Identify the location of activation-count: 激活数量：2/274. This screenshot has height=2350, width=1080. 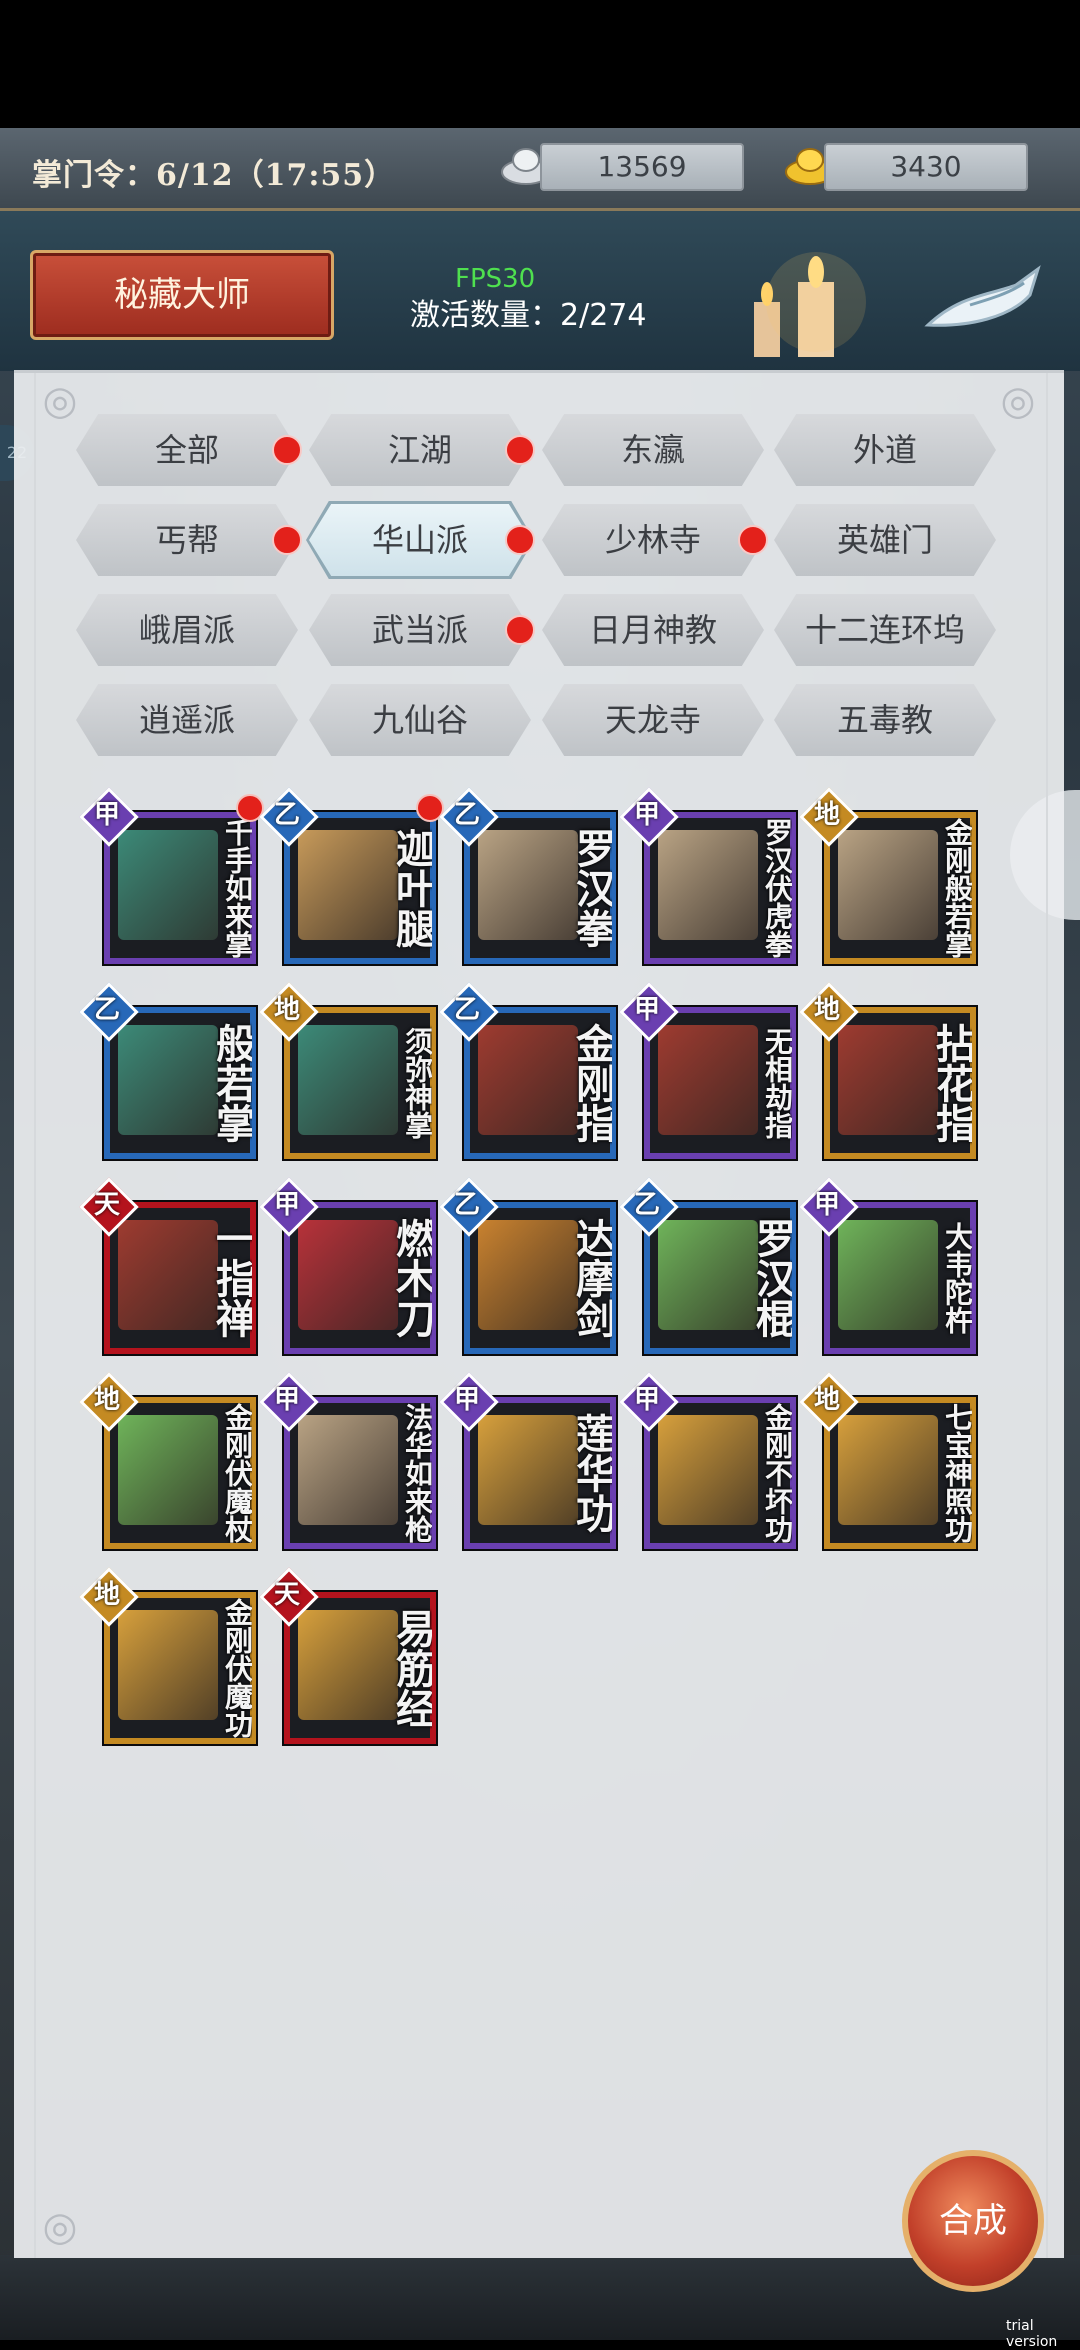
(528, 315).